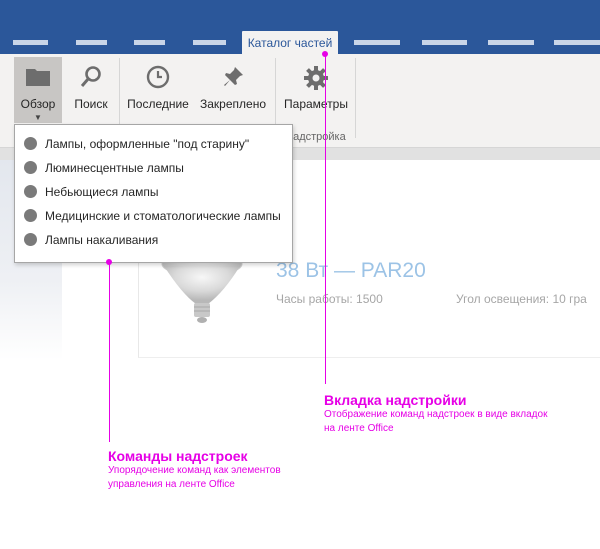 This screenshot has height=549, width=600. I want to click on dropdown-item: Люминесцентные лампы, so click(153, 168).